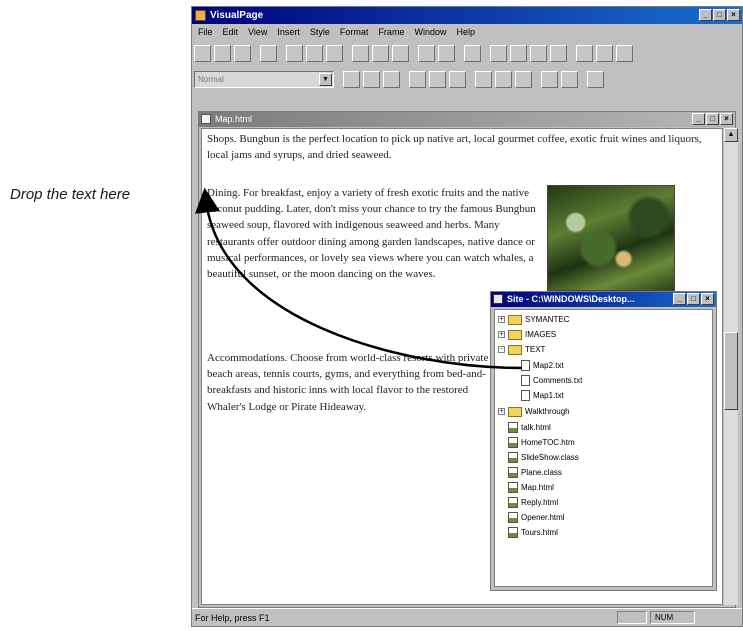 Image resolution: width=743 pixels, height=631 pixels. I want to click on site-titlebar: Site - C:\WINDOWS\Desktop... _ □ ×, so click(603, 299).